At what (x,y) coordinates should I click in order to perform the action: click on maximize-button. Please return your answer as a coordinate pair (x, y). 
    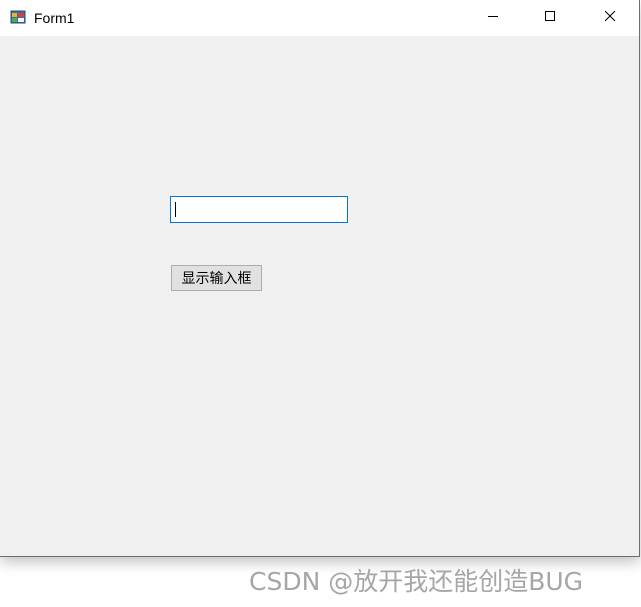
    Looking at the image, I should click on (550, 18).